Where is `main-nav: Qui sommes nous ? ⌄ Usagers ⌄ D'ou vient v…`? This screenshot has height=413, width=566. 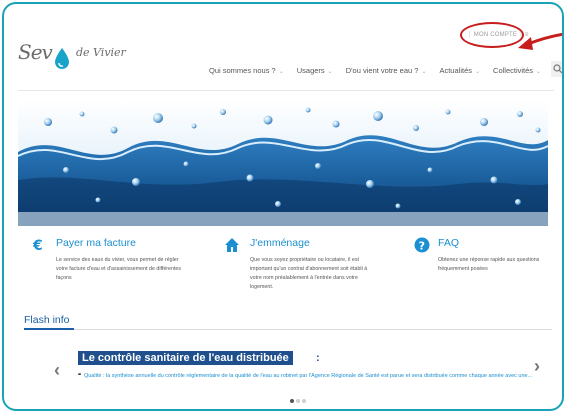 main-nav: Qui sommes nous ? ⌄ Usagers ⌄ D'ou vient v… is located at coordinates (381, 70).